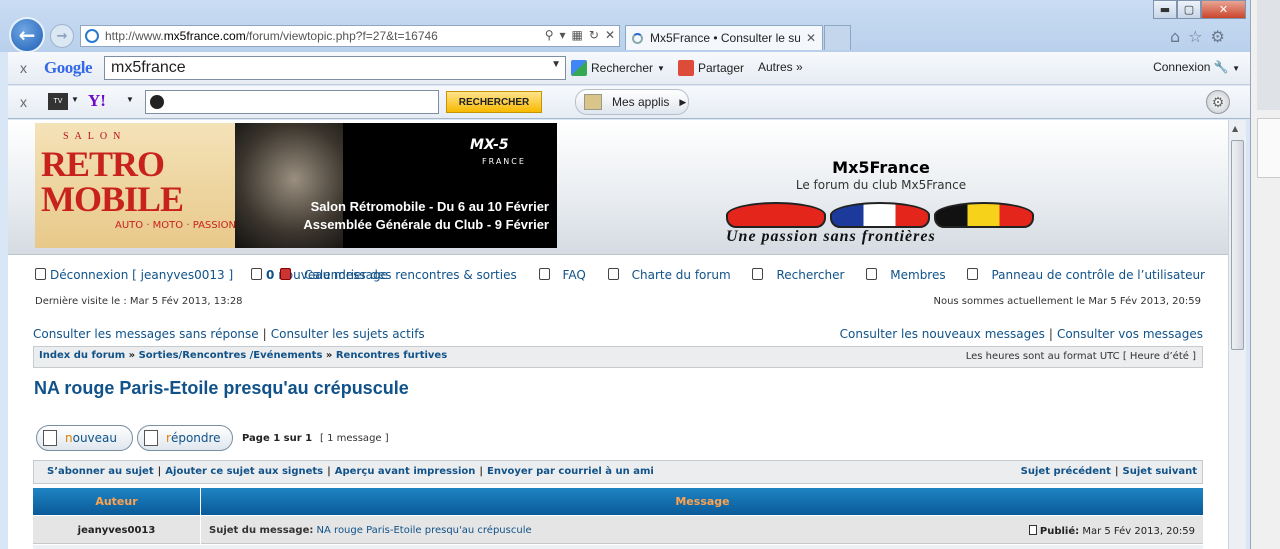 The height and width of the screenshot is (549, 1280). I want to click on close-window-icon: ✕, so click(1223, 9).